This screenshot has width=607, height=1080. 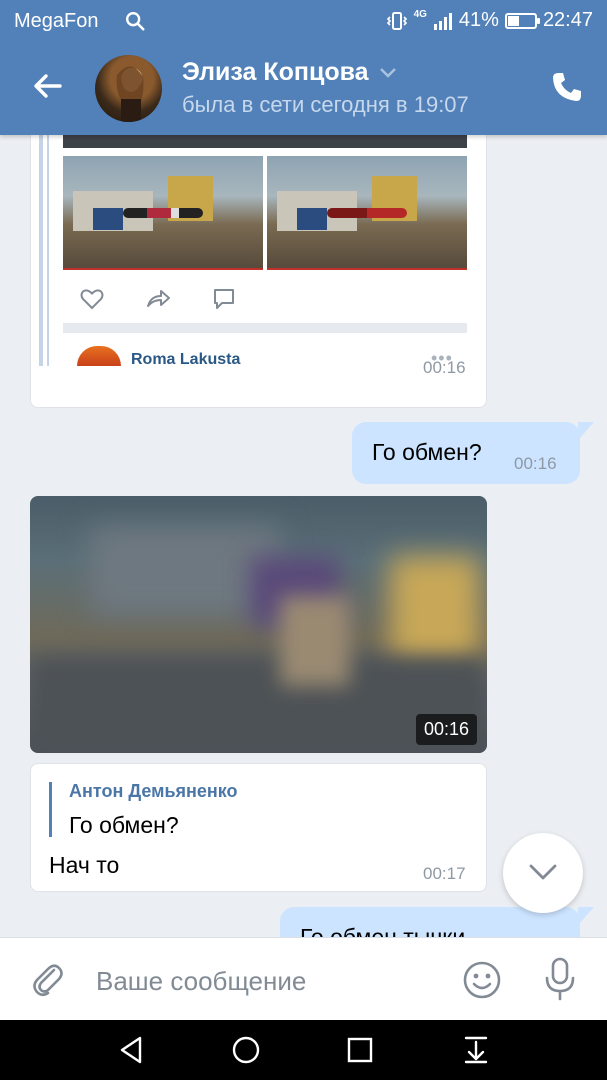 What do you see at coordinates (476, 1050) in the screenshot?
I see `nav-notifications-icon` at bounding box center [476, 1050].